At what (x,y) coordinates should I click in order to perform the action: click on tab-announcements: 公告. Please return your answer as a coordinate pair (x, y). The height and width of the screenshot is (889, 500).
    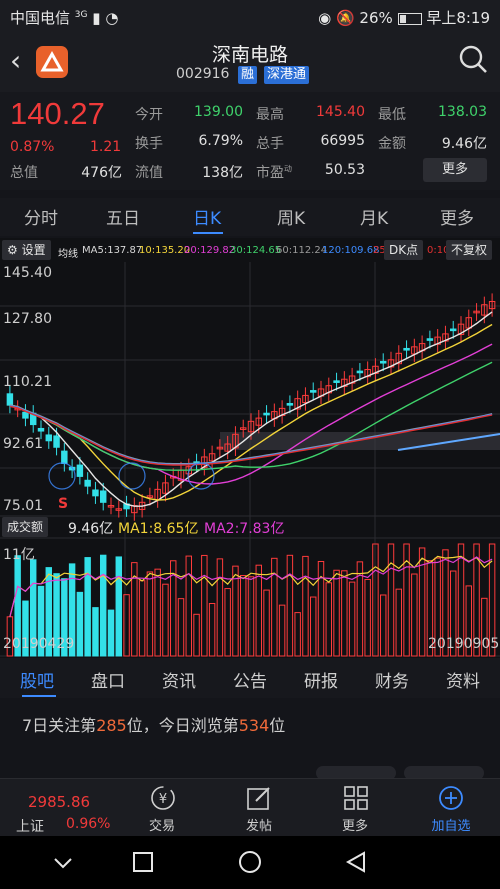
    Looking at the image, I should click on (250, 679).